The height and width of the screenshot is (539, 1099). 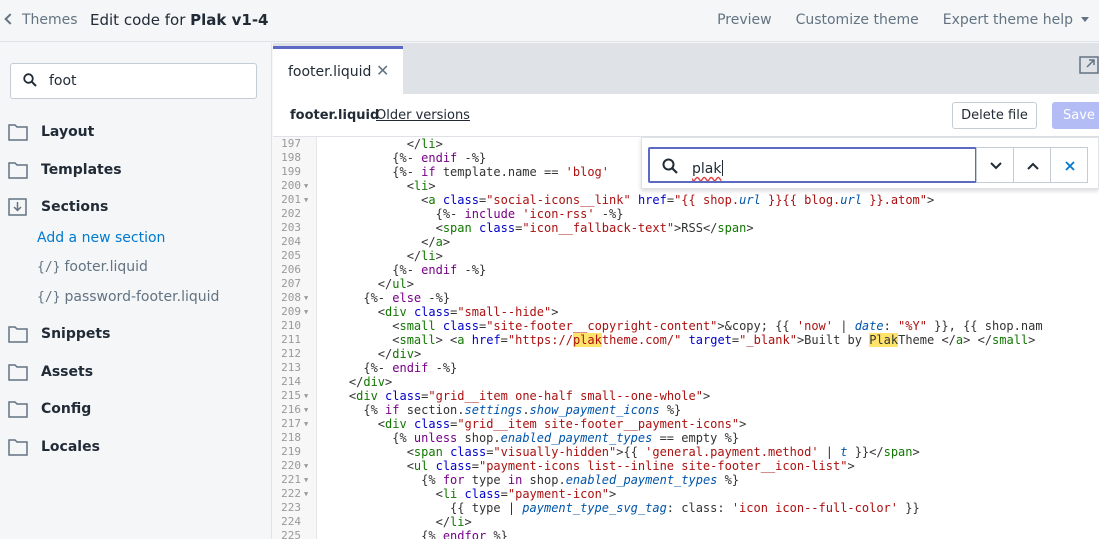 What do you see at coordinates (291, 283) in the screenshot?
I see `line-number: 207` at bounding box center [291, 283].